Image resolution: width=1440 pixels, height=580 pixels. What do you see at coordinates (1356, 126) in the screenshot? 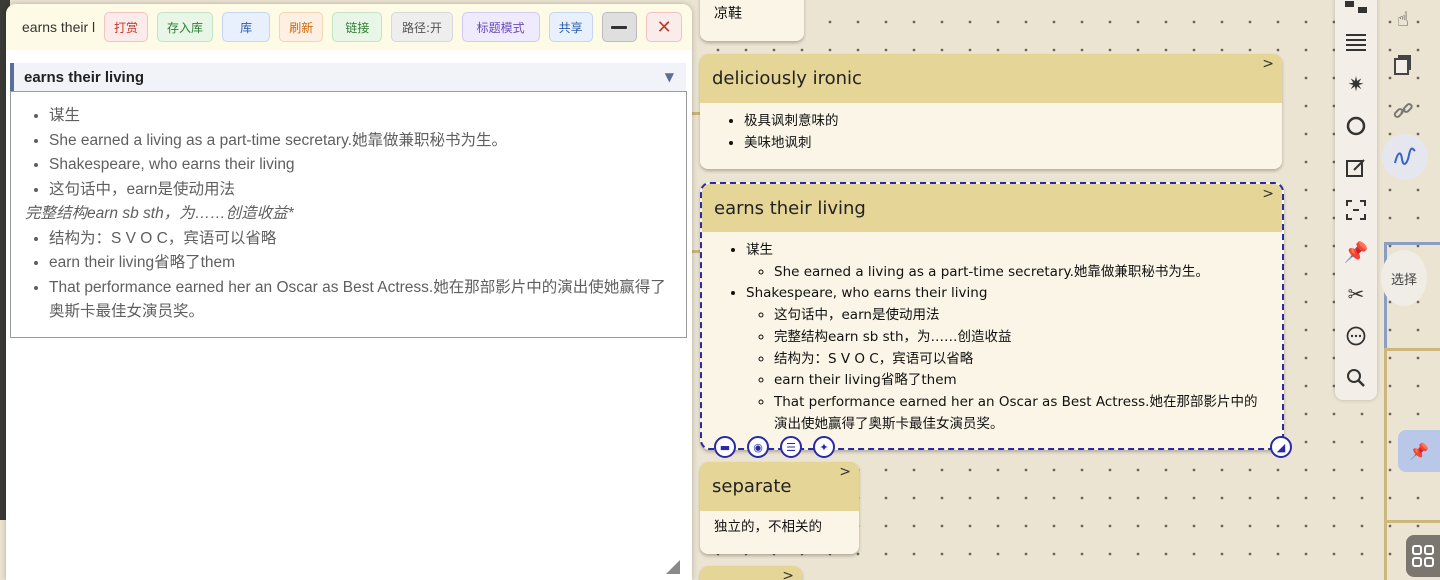
I see `circle-icon` at bounding box center [1356, 126].